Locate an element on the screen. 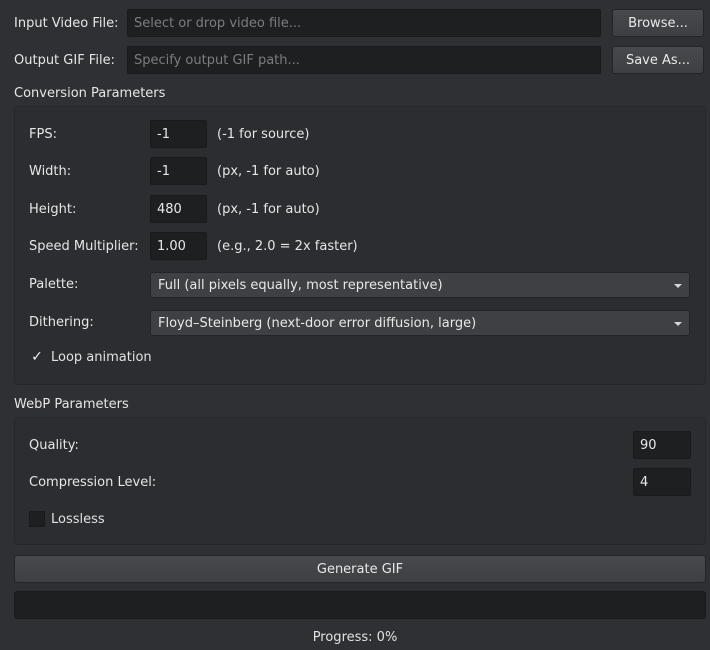 This screenshot has width=710, height=650. width-label: Width: is located at coordinates (50, 171).